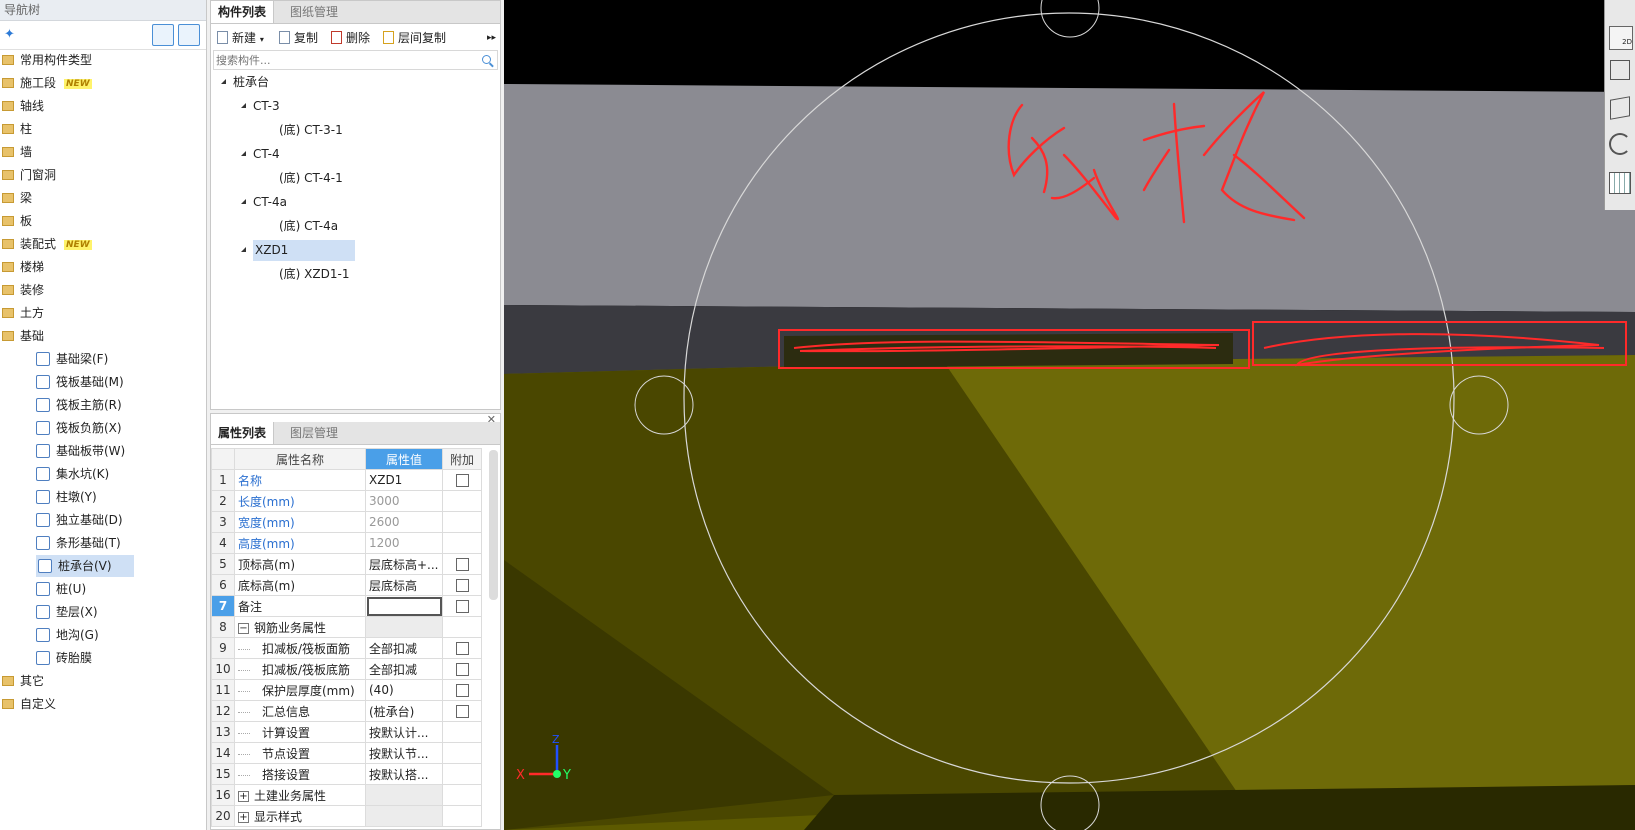 The height and width of the screenshot is (830, 1635). What do you see at coordinates (243, 433) in the screenshot?
I see `tab-property-list: 属性列表` at bounding box center [243, 433].